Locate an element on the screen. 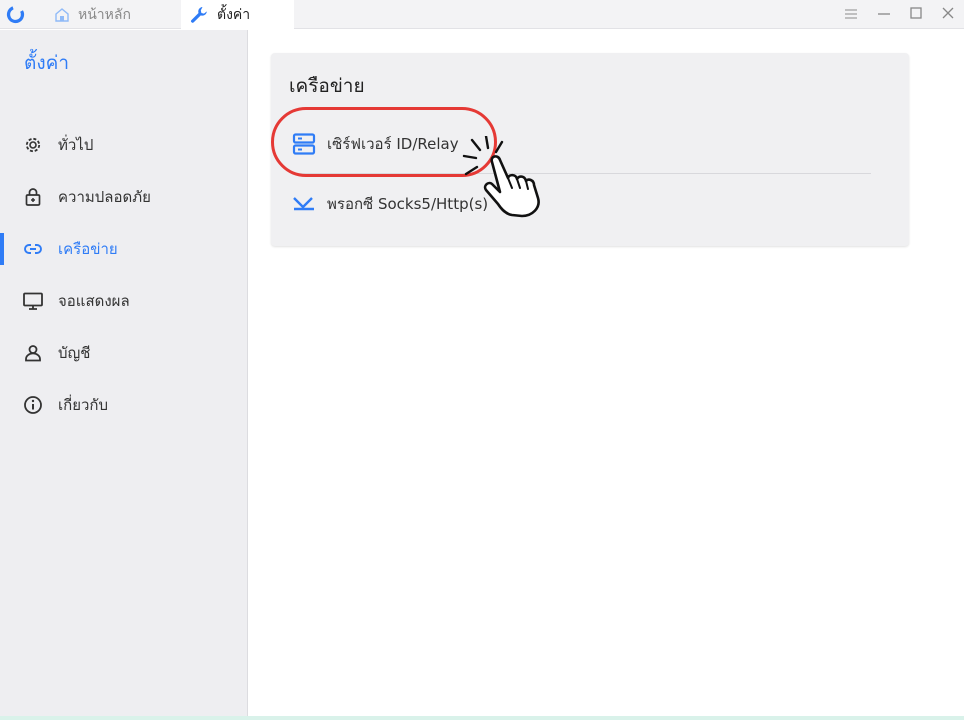 This screenshot has height=720, width=964. sidebar-item-label: บัญชี is located at coordinates (74, 353).